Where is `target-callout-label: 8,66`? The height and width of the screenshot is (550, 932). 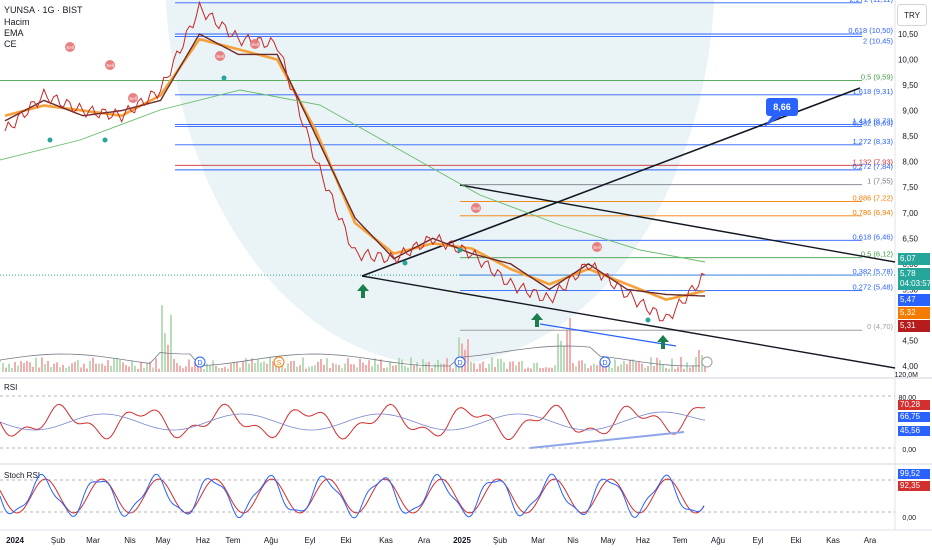 target-callout-label: 8,66 is located at coordinates (782, 107).